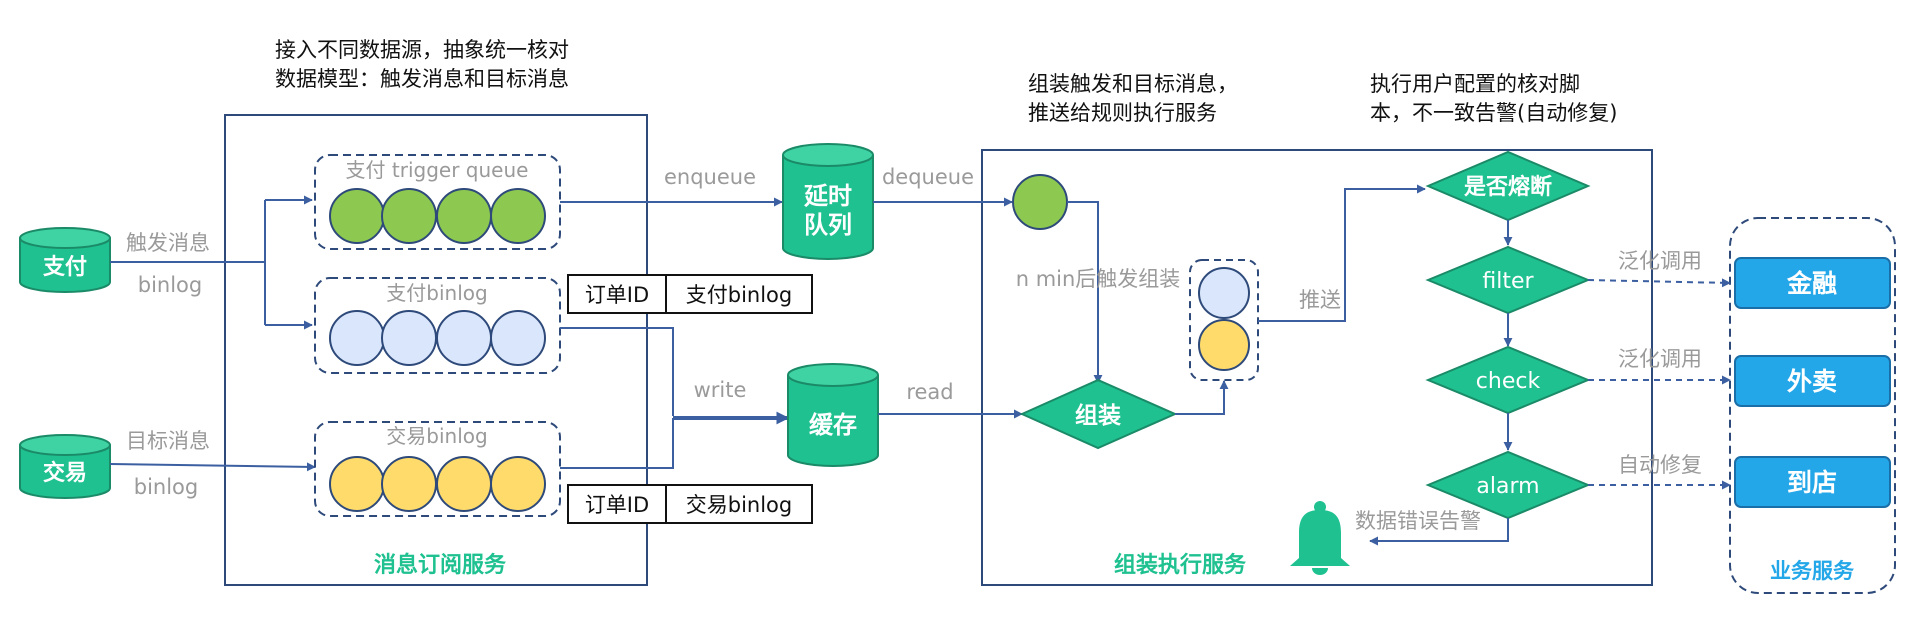 Image resolution: width=1920 pixels, height=619 pixels. What do you see at coordinates (436, 293) in the screenshot?
I see `pay-binlog-queue-label: 支付binlog` at bounding box center [436, 293].